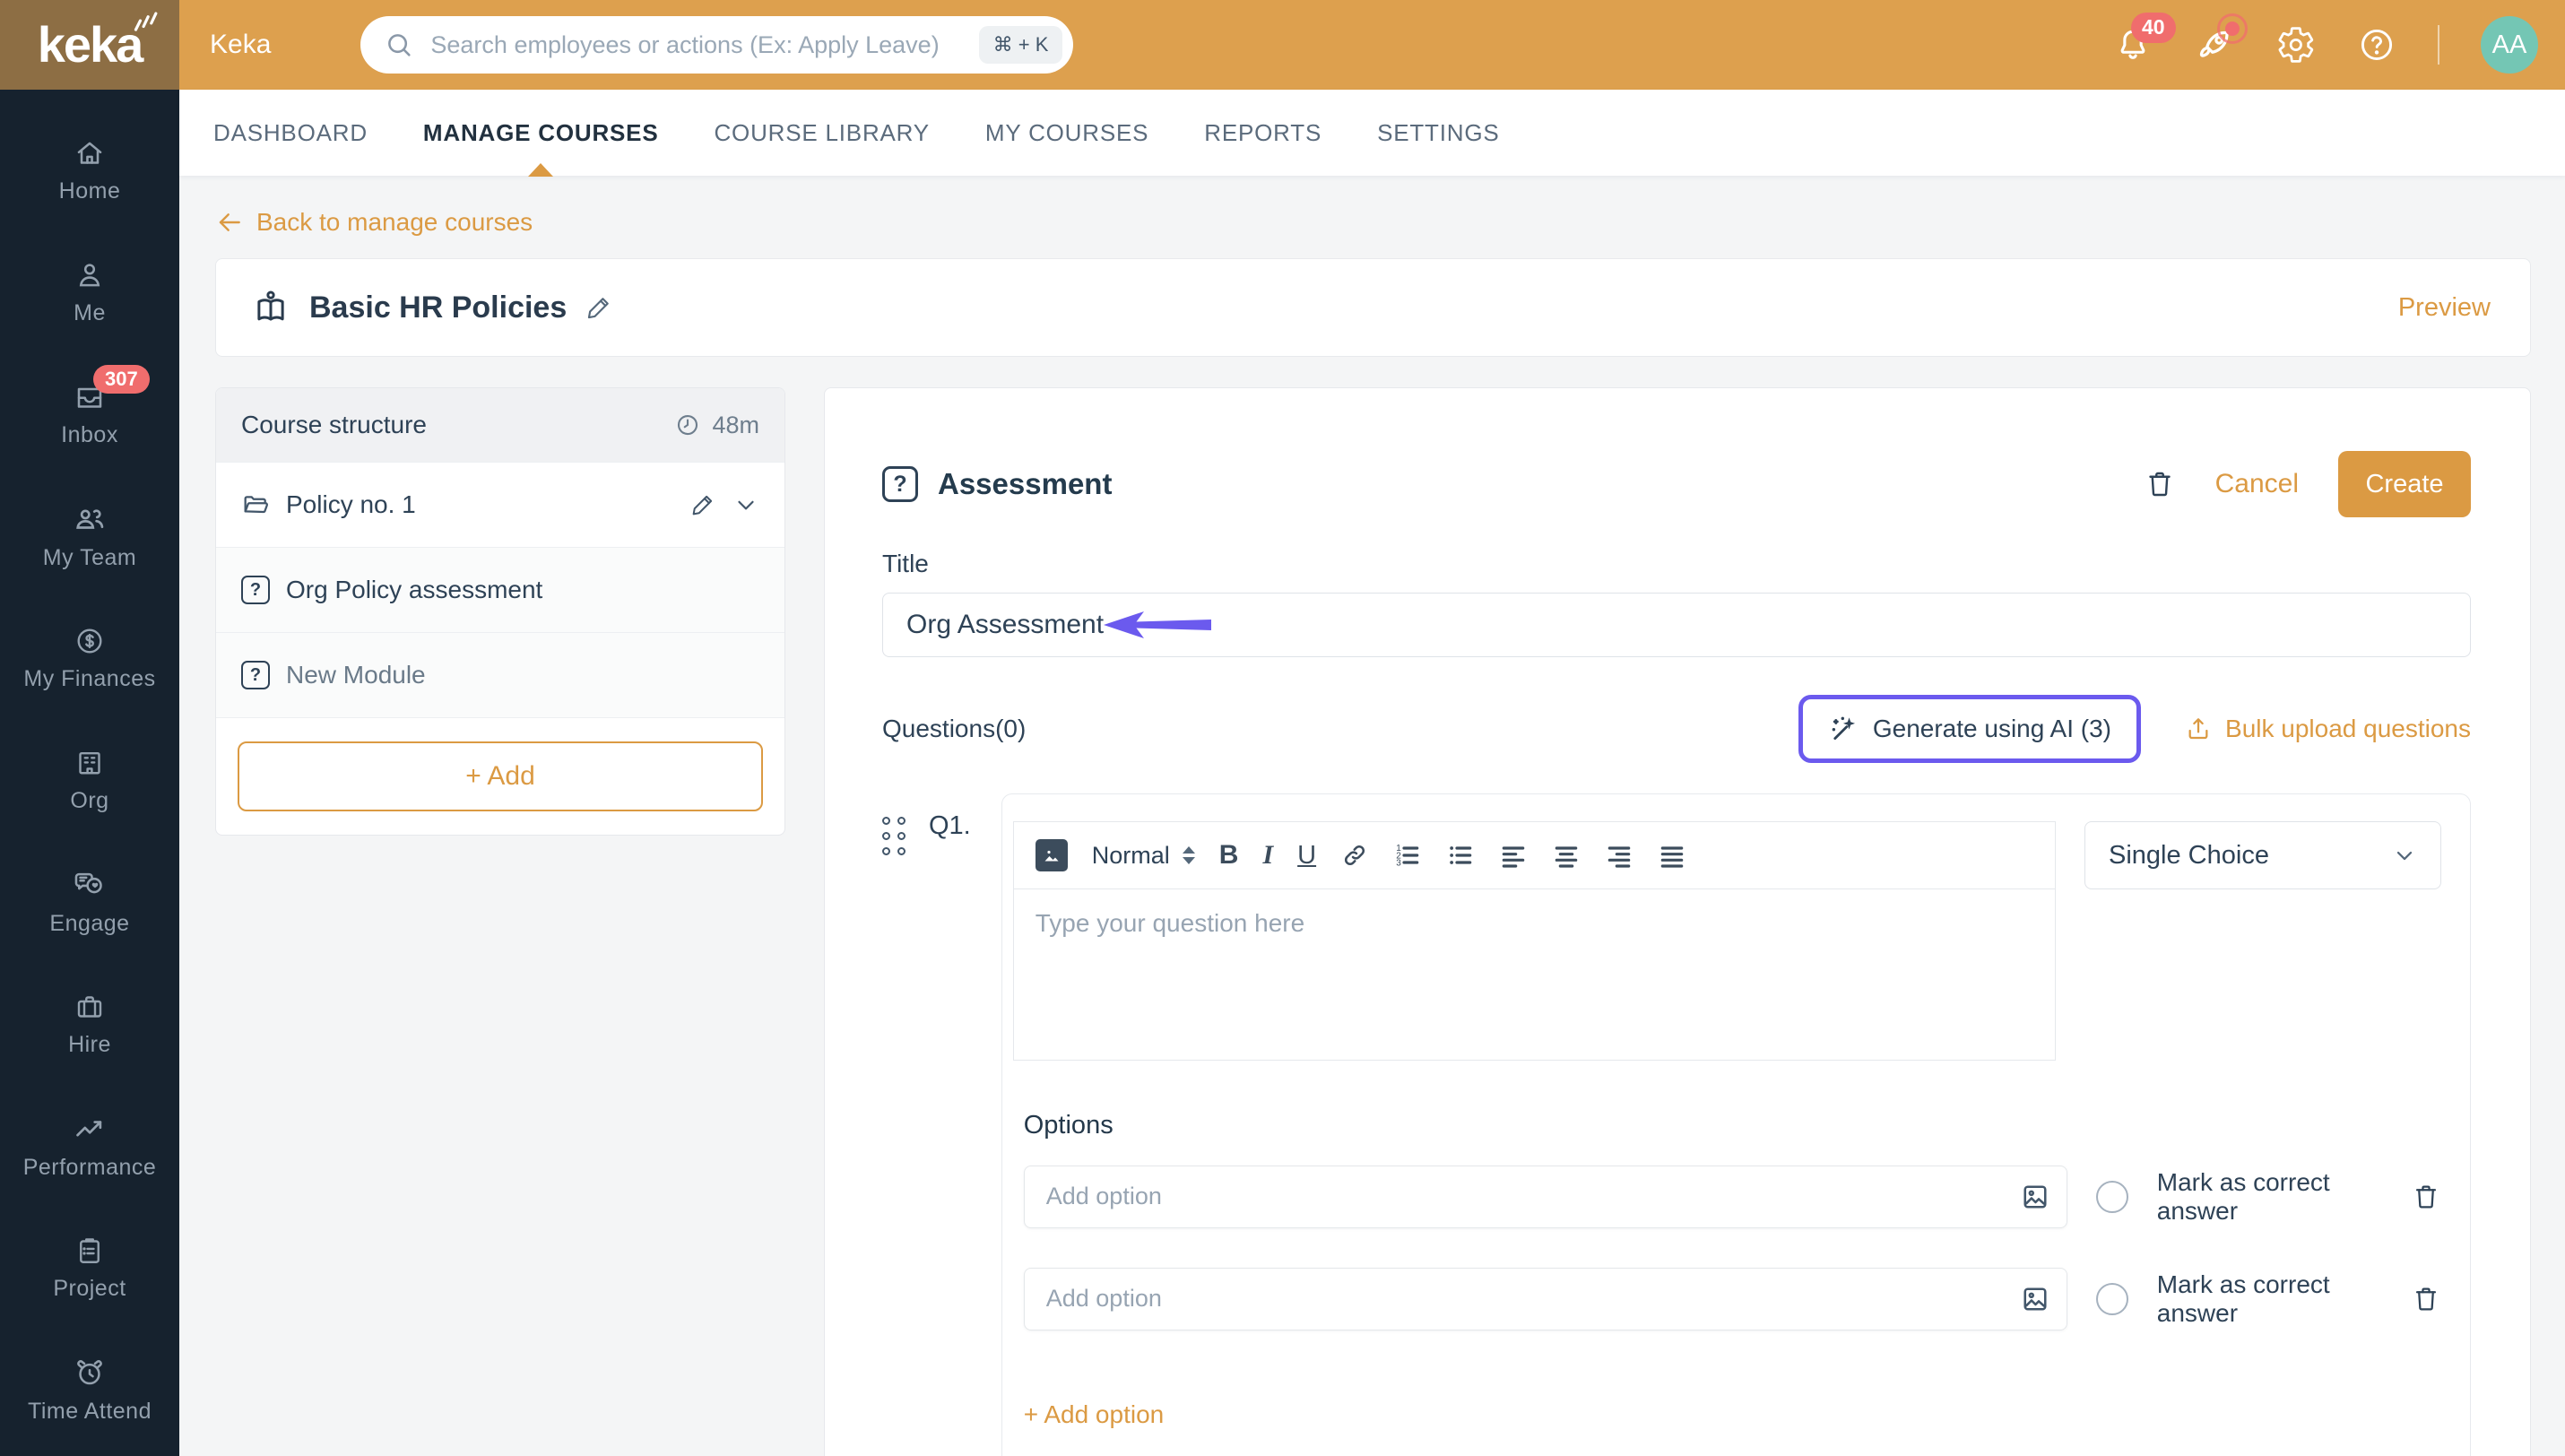  Describe the element at coordinates (89, 1146) in the screenshot. I see `sidebar-item-performance: Performance` at that location.